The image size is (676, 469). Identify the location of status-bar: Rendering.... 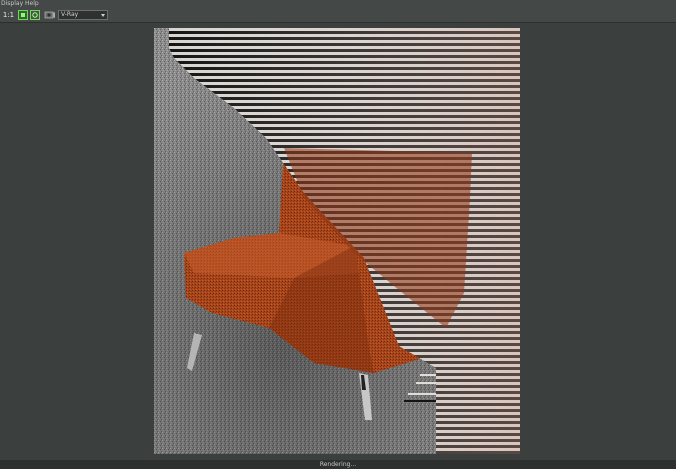
(338, 464).